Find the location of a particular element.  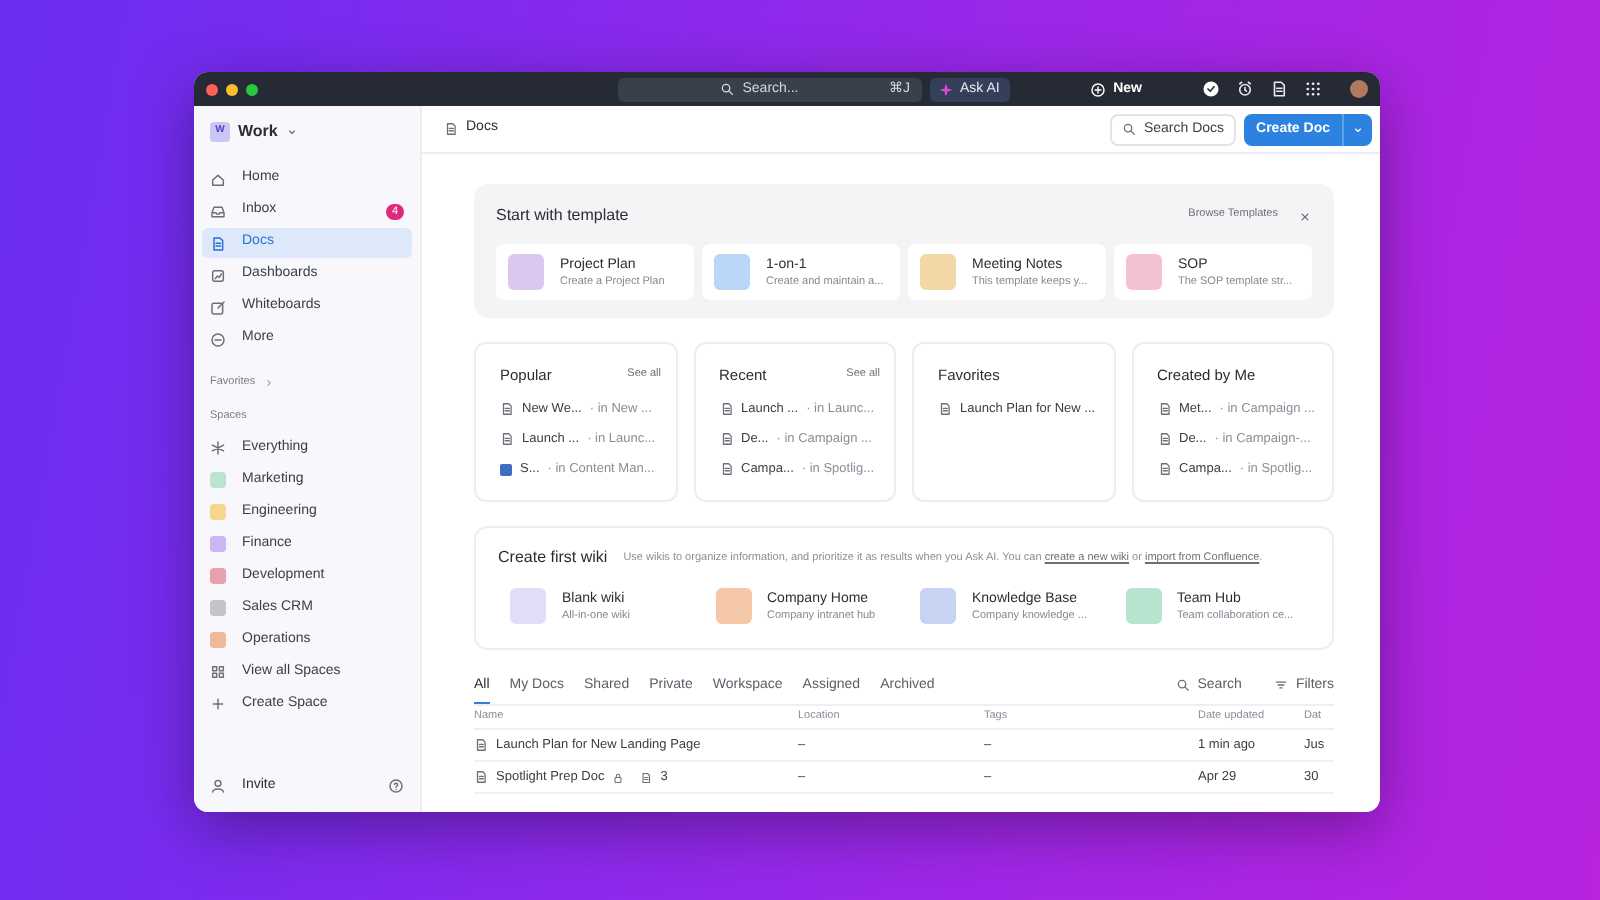

chevron-down-icon is located at coordinates (291, 132).